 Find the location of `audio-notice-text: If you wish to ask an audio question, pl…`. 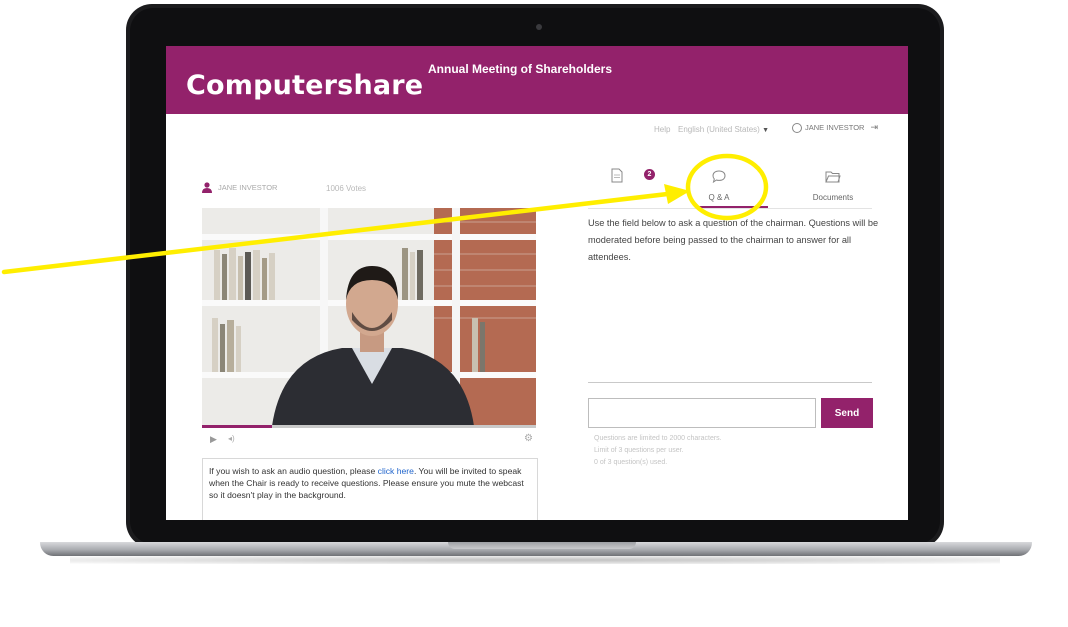

audio-notice-text: If you wish to ask an audio question, pl… is located at coordinates (293, 471).